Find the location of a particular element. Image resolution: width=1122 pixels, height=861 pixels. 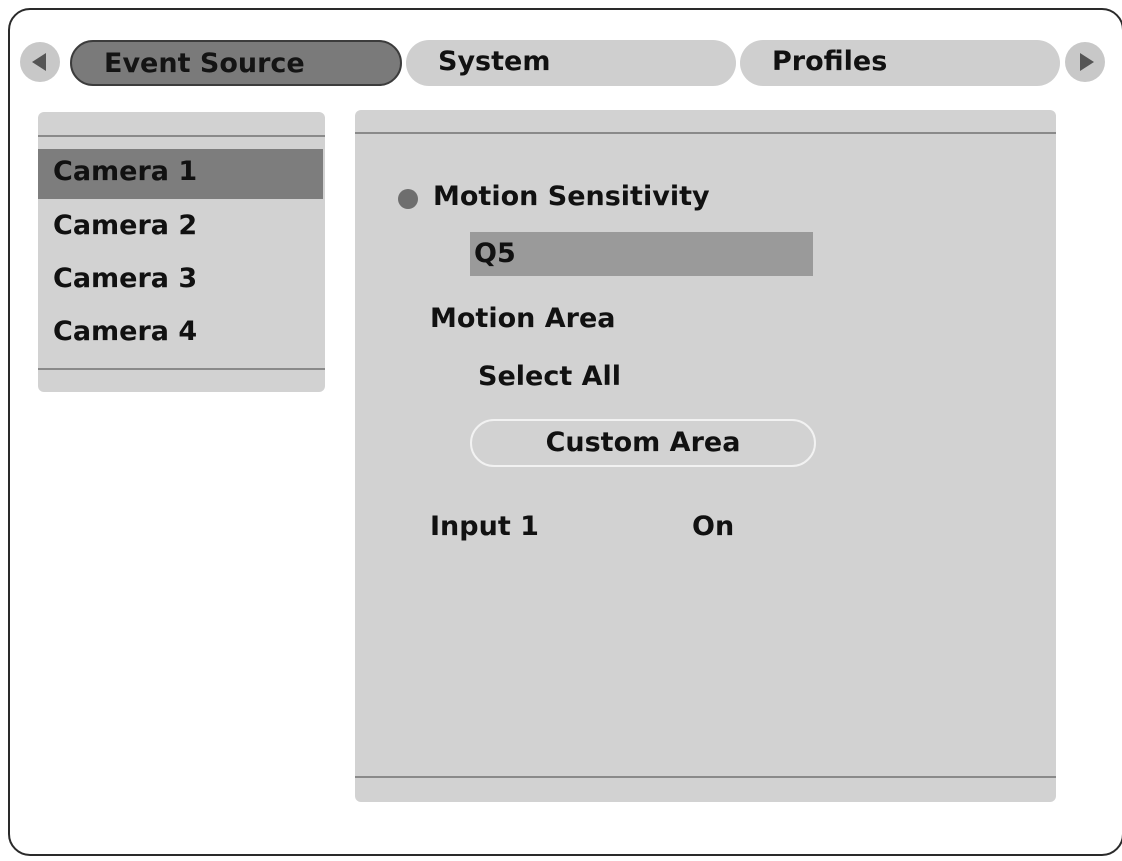

prev-tab-button is located at coordinates (40, 62).